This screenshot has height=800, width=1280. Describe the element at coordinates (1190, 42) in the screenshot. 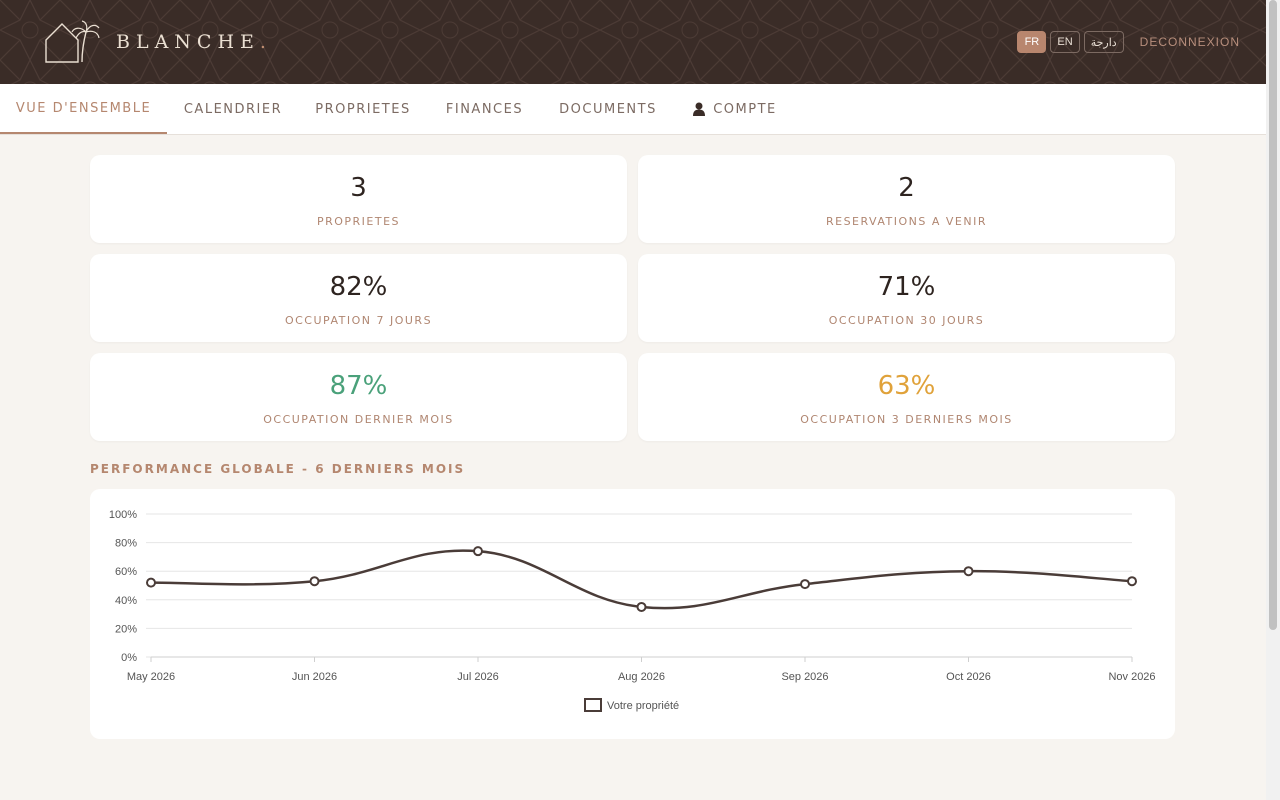

I see `logout-link: DECONNEXION` at that location.